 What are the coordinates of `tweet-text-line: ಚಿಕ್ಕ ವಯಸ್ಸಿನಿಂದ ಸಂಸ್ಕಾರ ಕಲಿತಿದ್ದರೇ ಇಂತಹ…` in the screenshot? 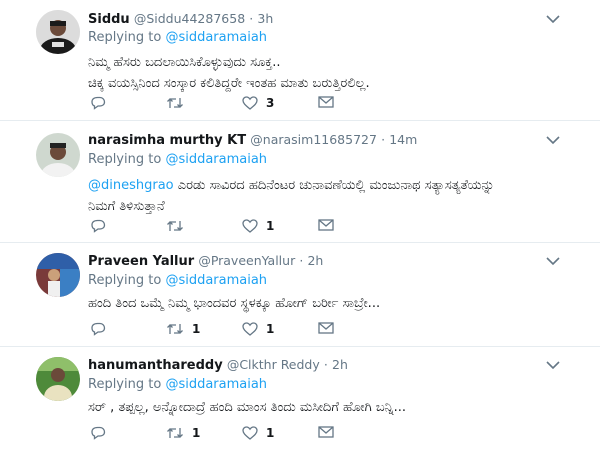 It's located at (229, 83).